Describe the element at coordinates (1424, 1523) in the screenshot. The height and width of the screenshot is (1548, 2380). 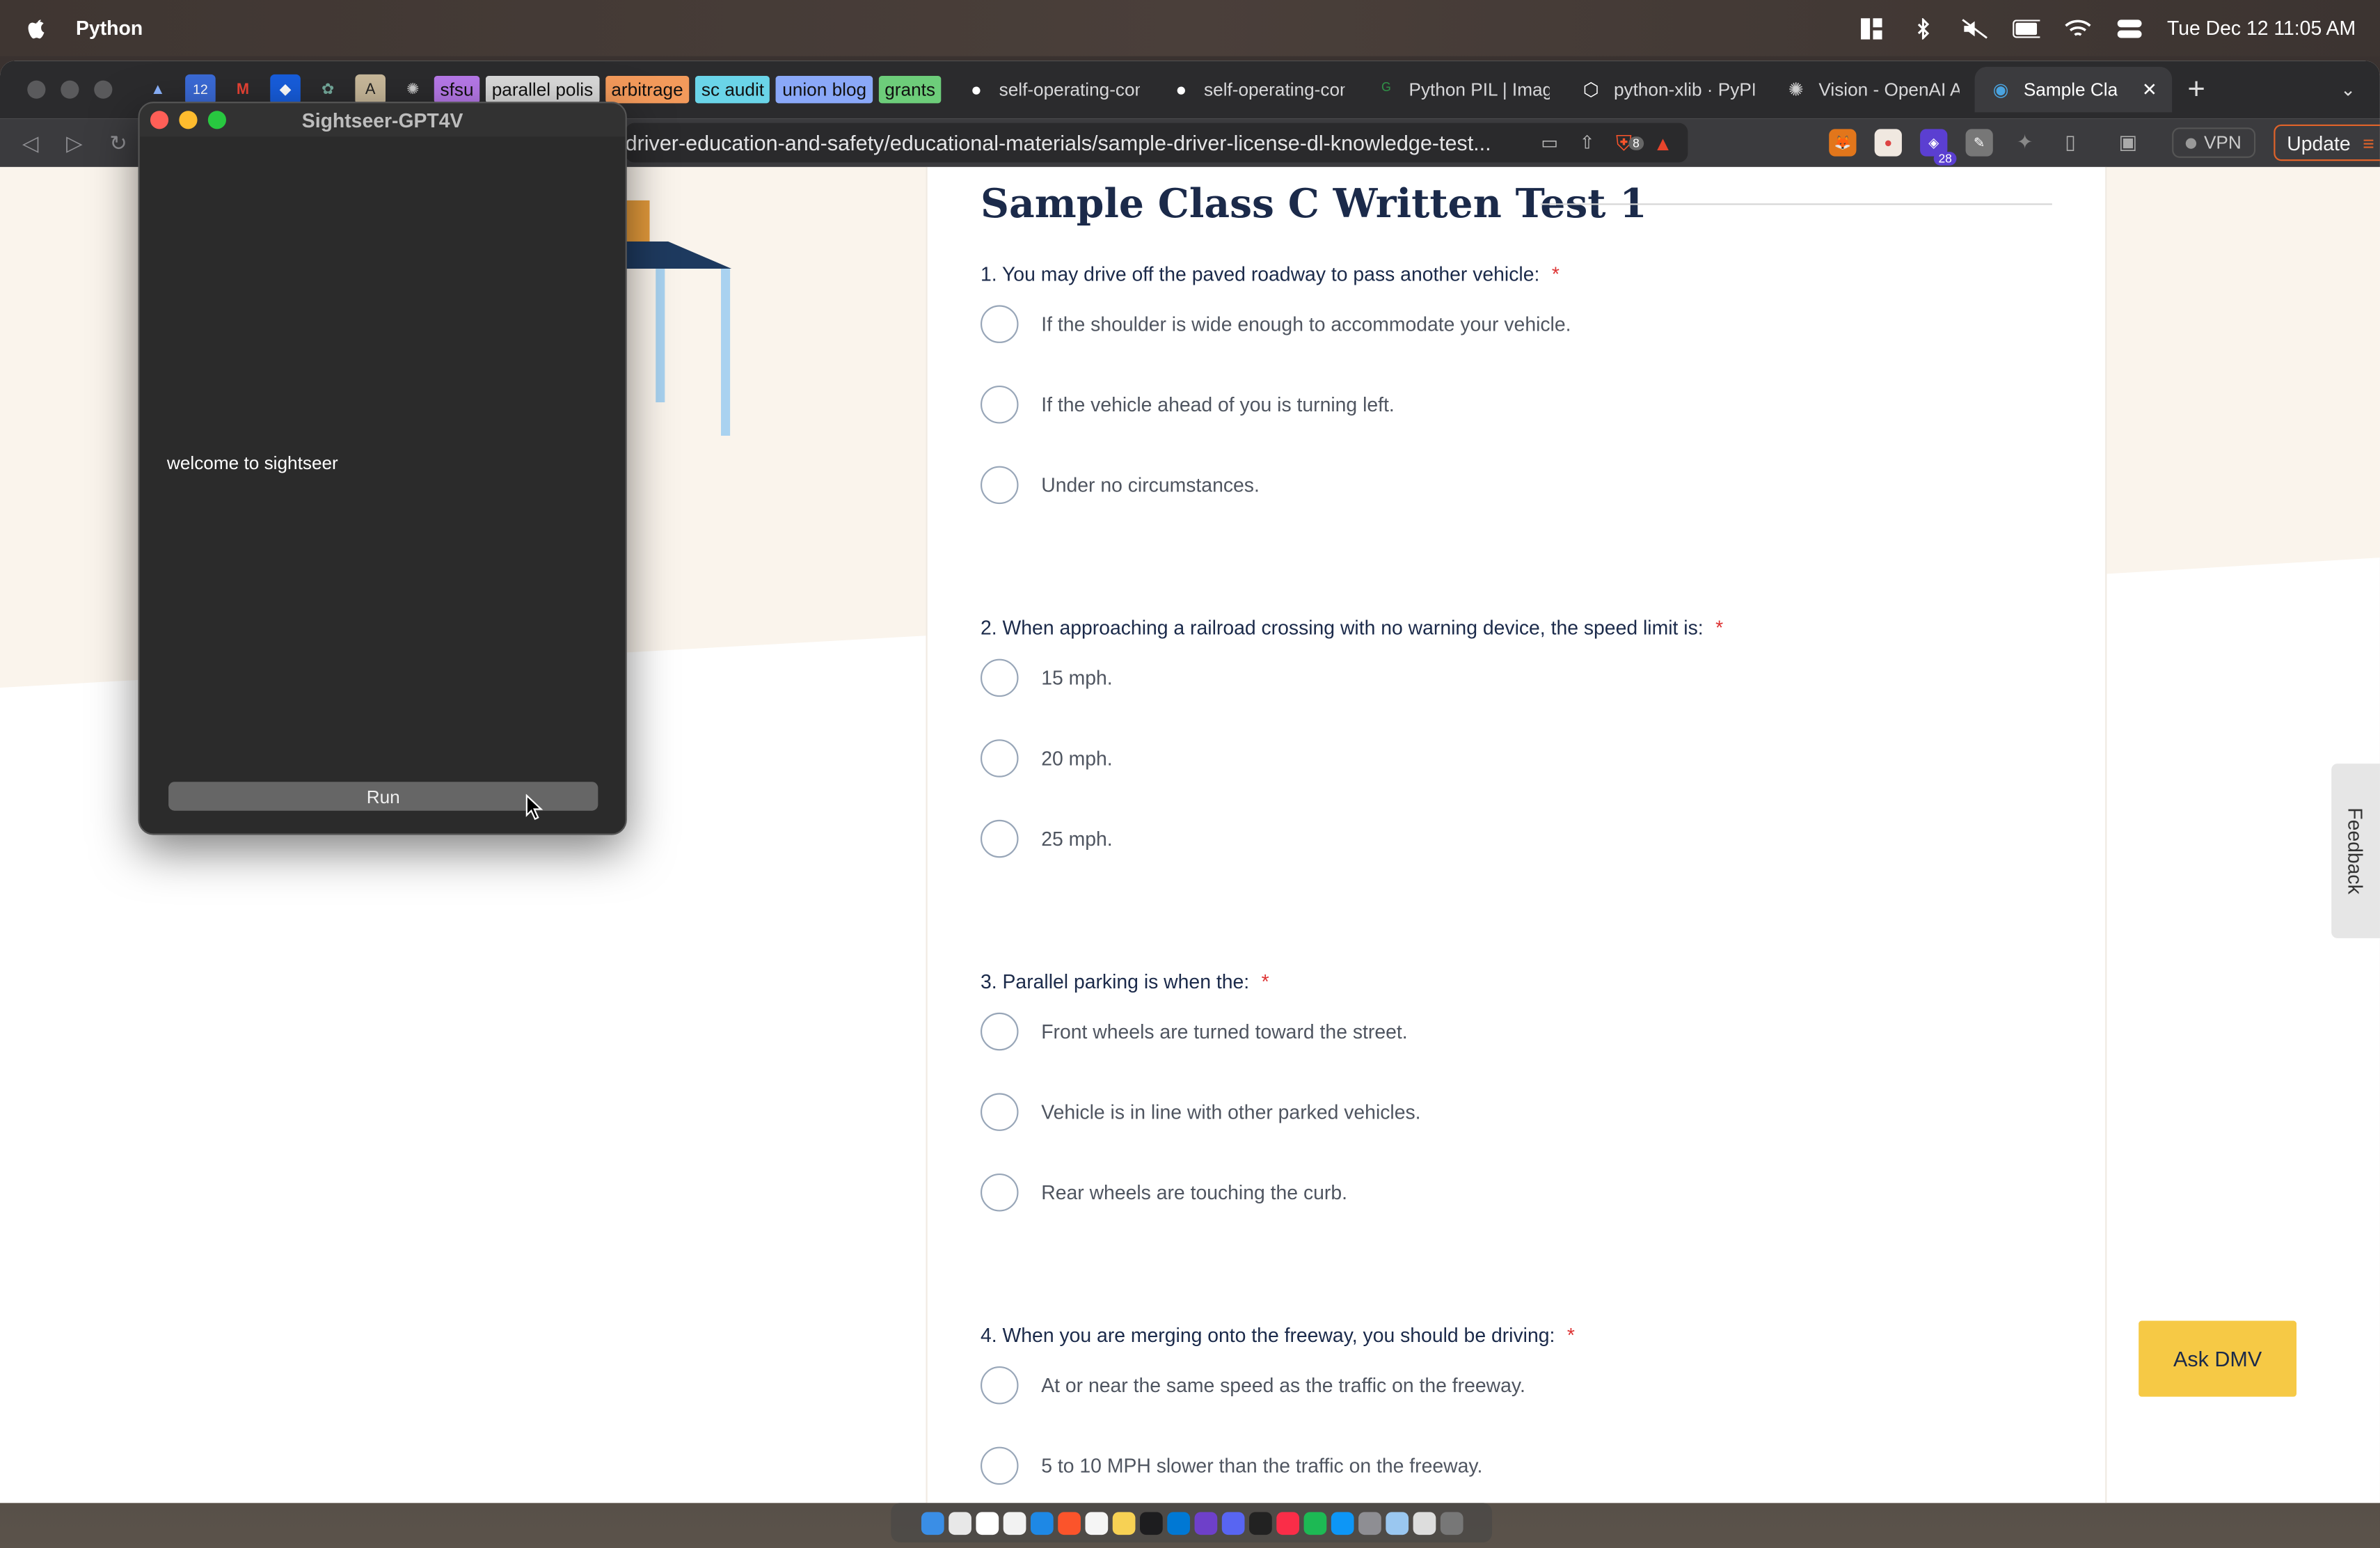
I see `pencil-icon` at that location.